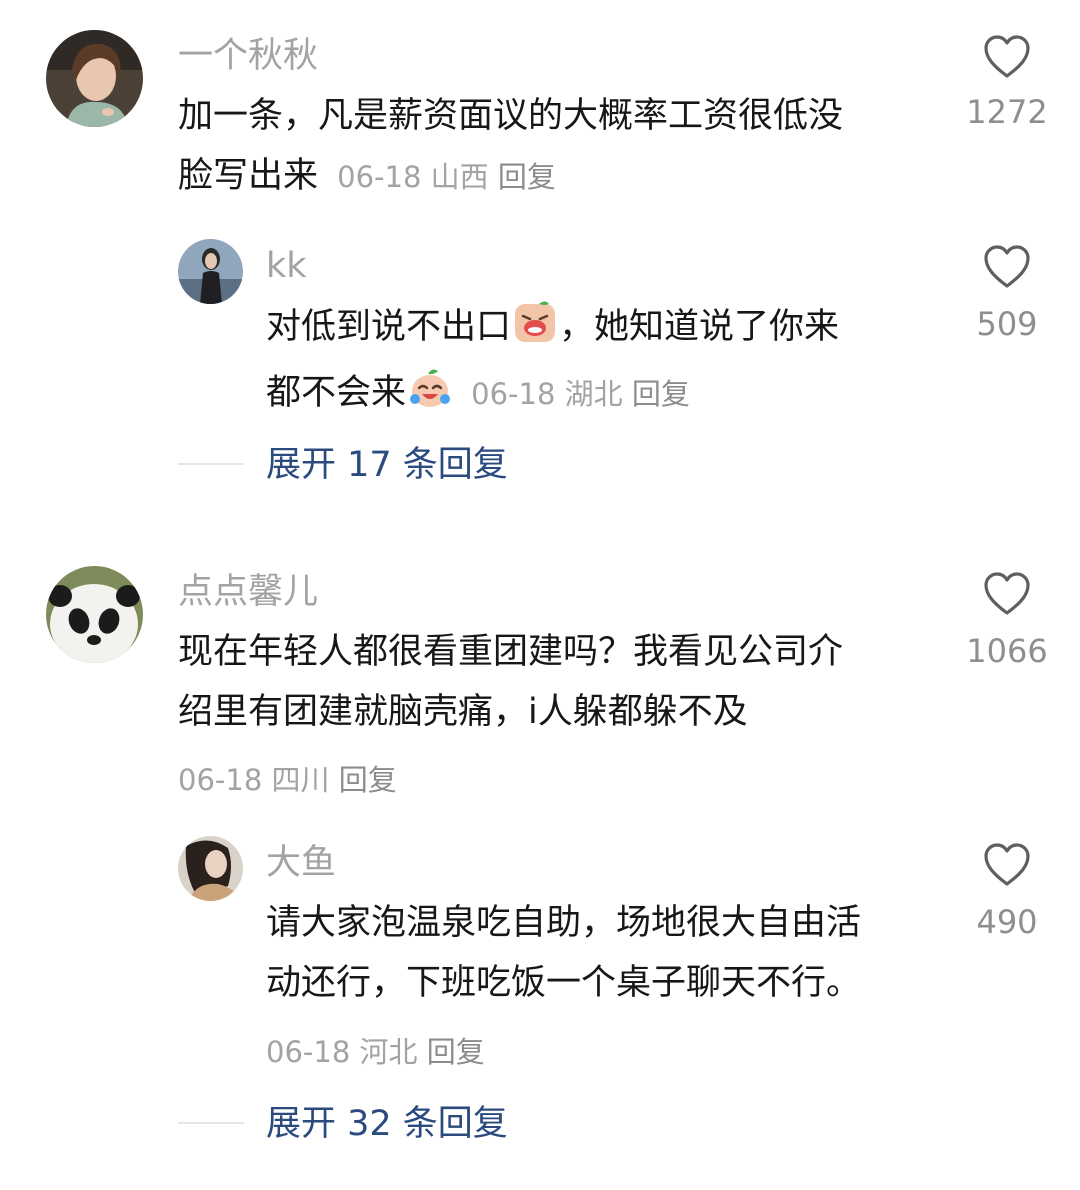  What do you see at coordinates (1007, 112) in the screenshot?
I see `like-count: 1272` at bounding box center [1007, 112].